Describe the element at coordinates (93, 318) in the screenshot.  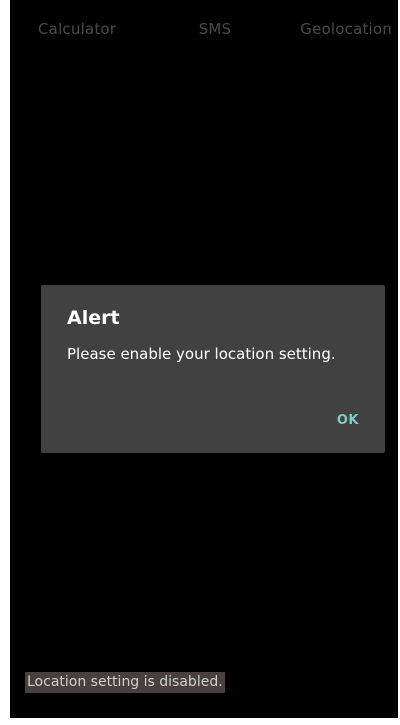
I see `dialog-title: Alert` at that location.